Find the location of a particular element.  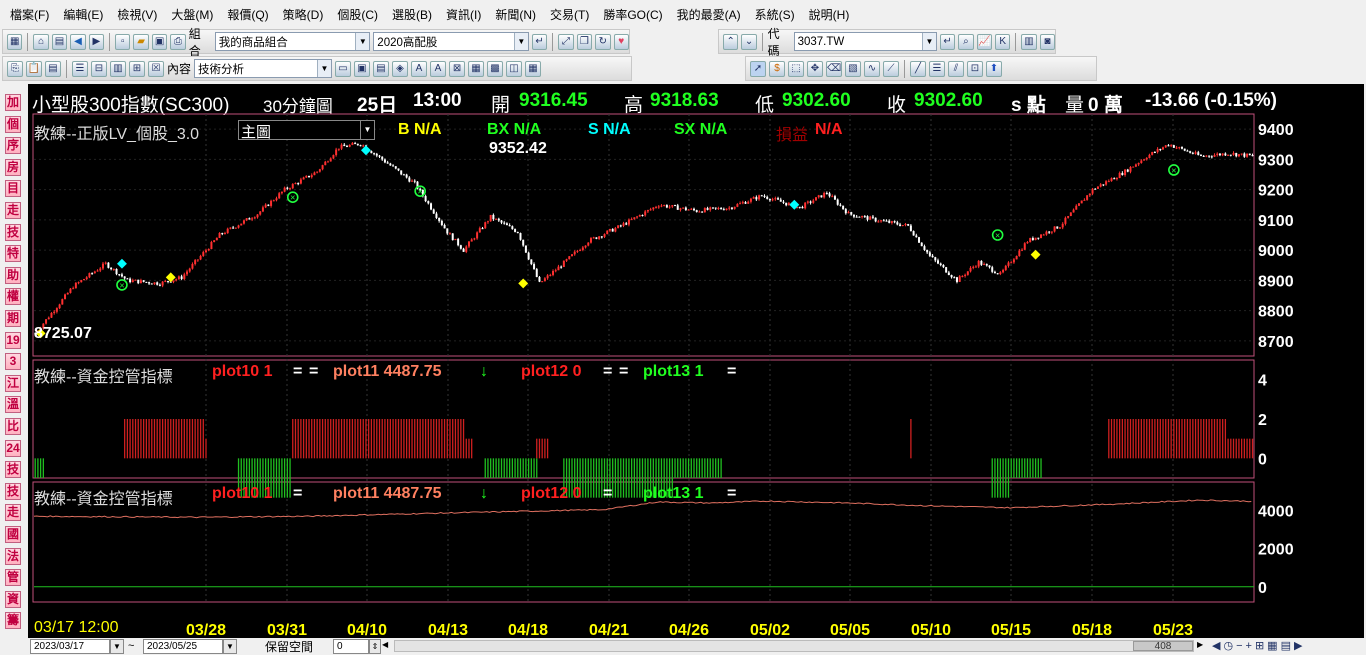

new-icon: ▫ is located at coordinates (123, 41).